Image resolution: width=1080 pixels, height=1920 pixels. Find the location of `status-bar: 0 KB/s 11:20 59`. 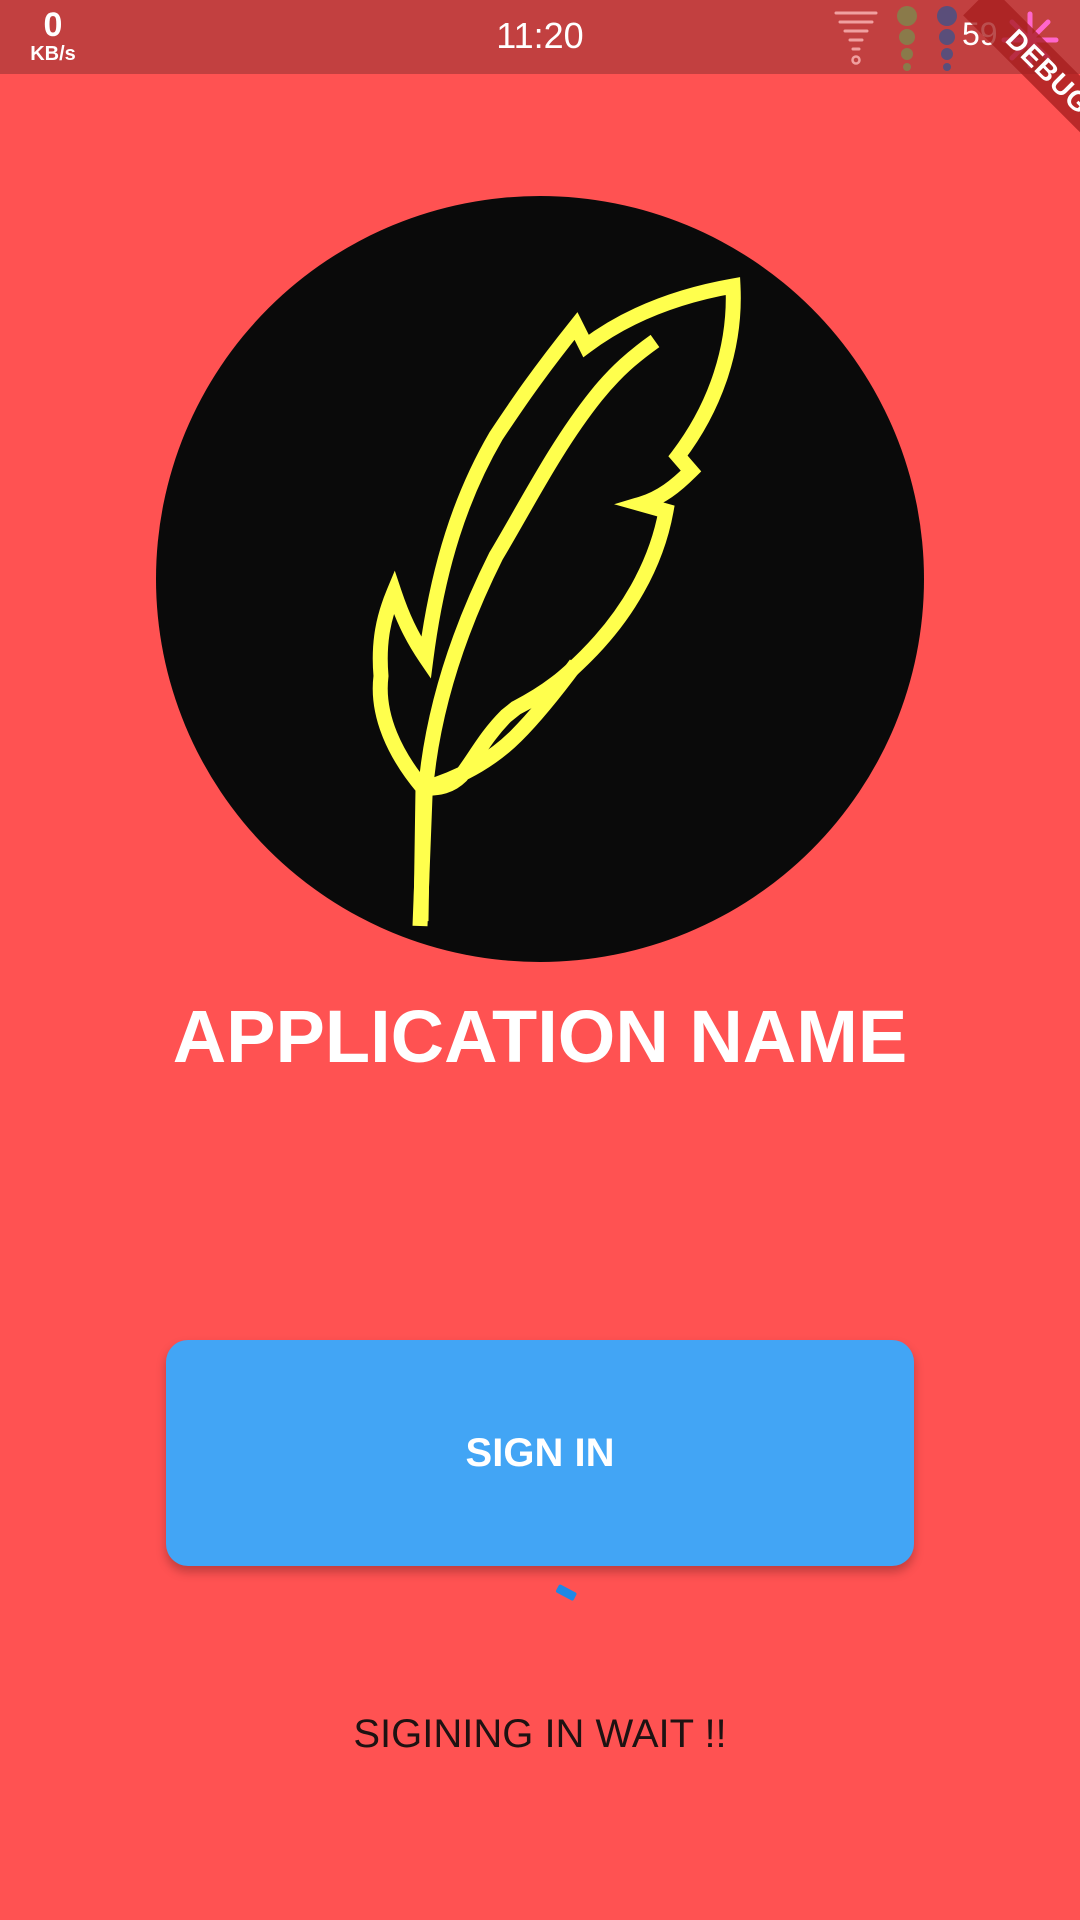

status-bar: 0 KB/s 11:20 59 is located at coordinates (540, 37).